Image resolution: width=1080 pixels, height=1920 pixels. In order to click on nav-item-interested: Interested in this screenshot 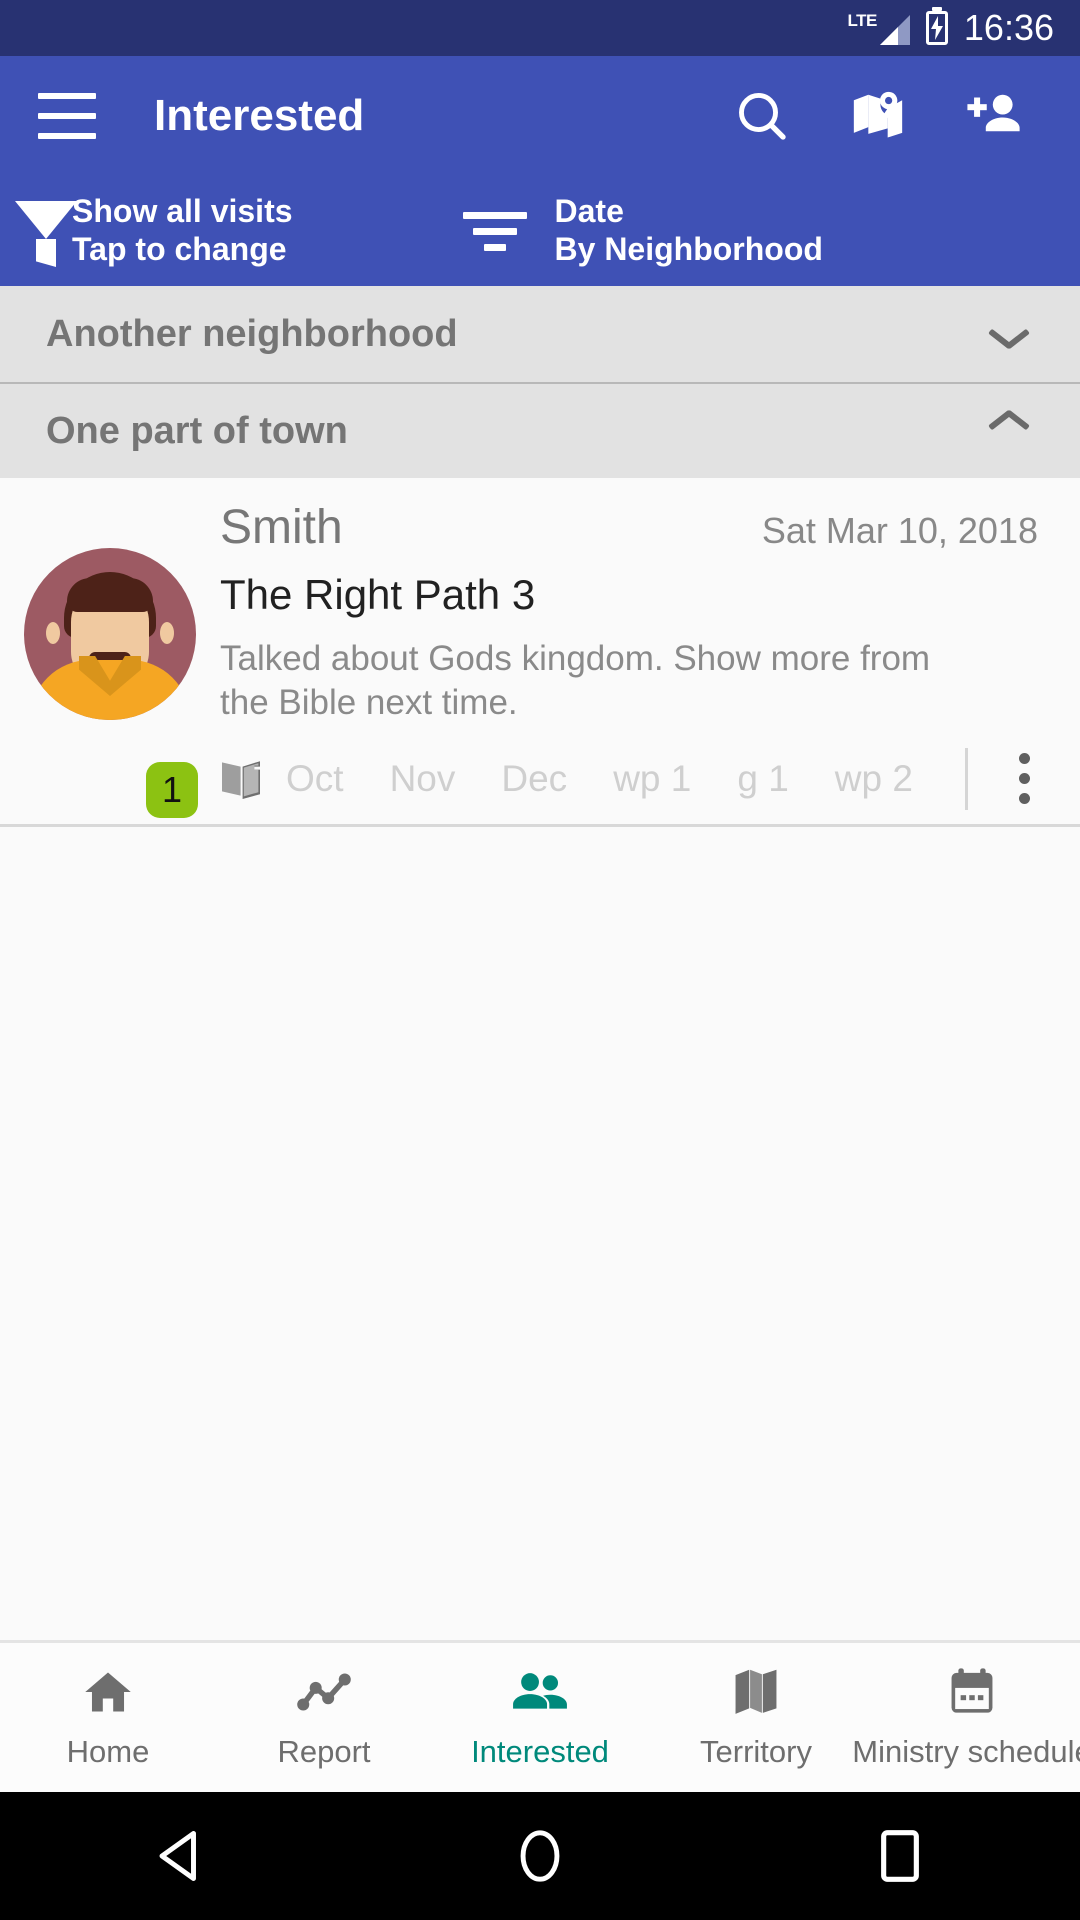, I will do `click(540, 1718)`.